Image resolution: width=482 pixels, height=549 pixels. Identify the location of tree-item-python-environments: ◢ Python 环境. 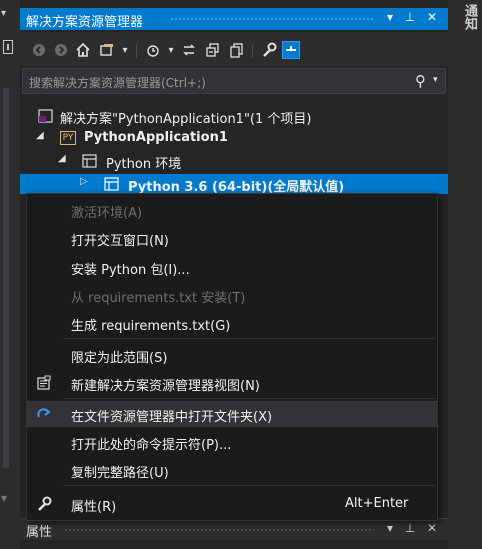
(234, 162).